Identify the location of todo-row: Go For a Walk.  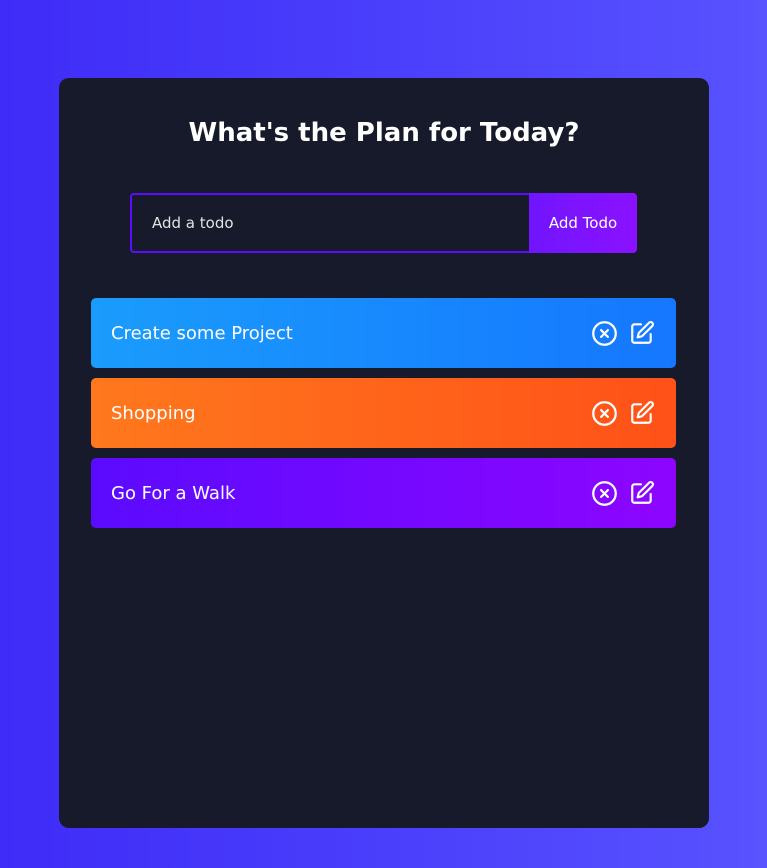
(383, 493).